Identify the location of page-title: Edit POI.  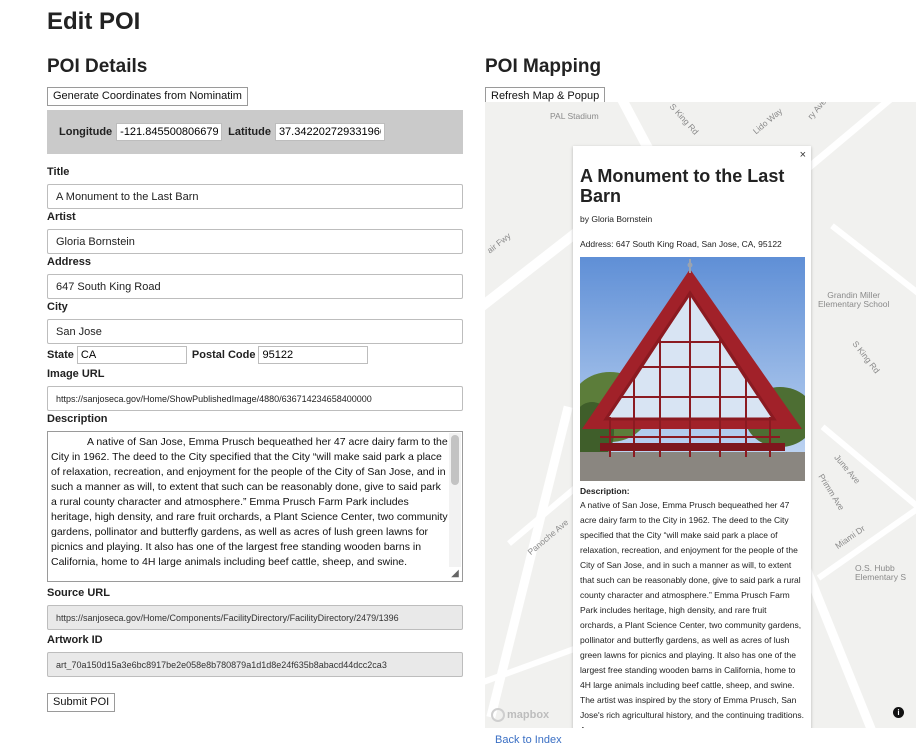
(94, 21).